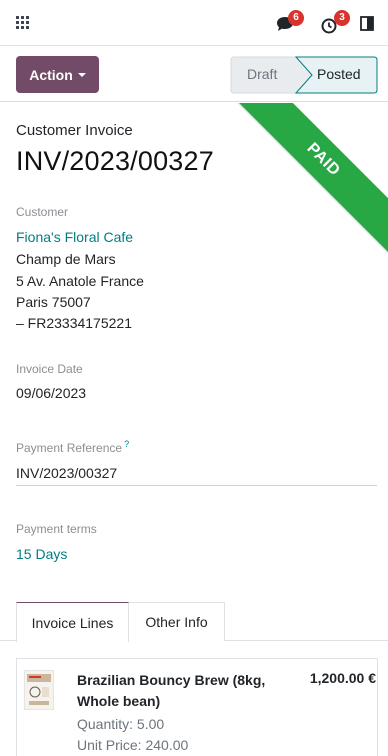  What do you see at coordinates (51, 393) in the screenshot?
I see `invoice-date-value: 09/06/2023` at bounding box center [51, 393].